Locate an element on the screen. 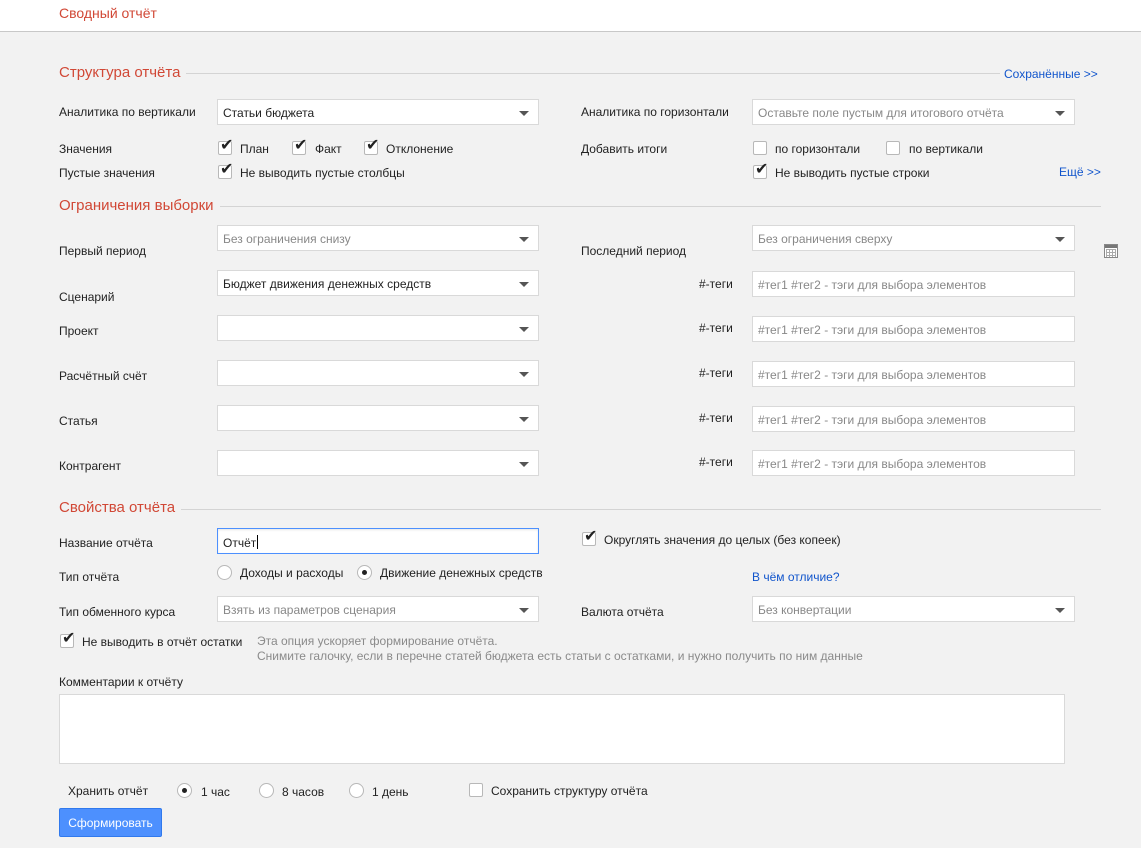 Image resolution: width=1141 pixels, height=848 pixels. store-8h-label: 8 часов is located at coordinates (303, 792).